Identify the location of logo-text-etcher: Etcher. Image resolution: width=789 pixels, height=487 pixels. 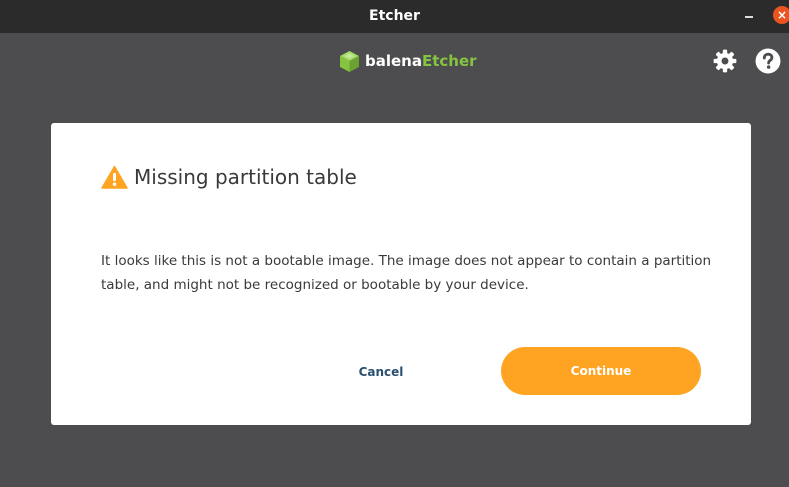
(449, 61).